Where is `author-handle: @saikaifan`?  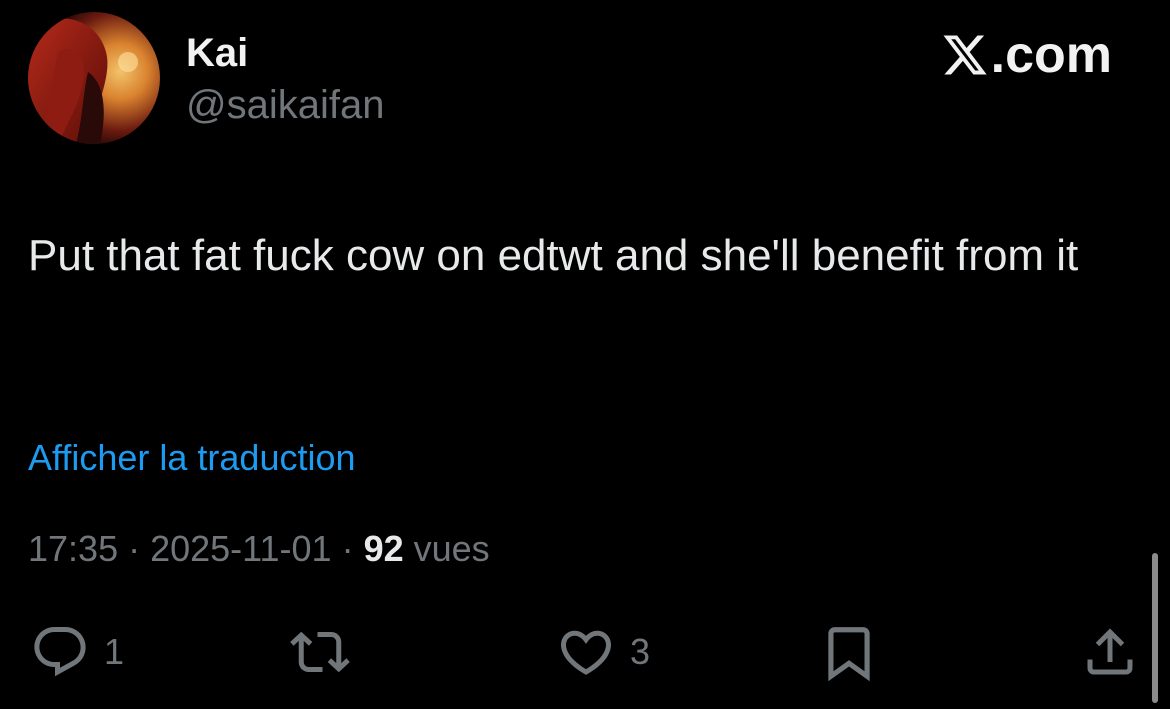
author-handle: @saikaifan is located at coordinates (285, 105).